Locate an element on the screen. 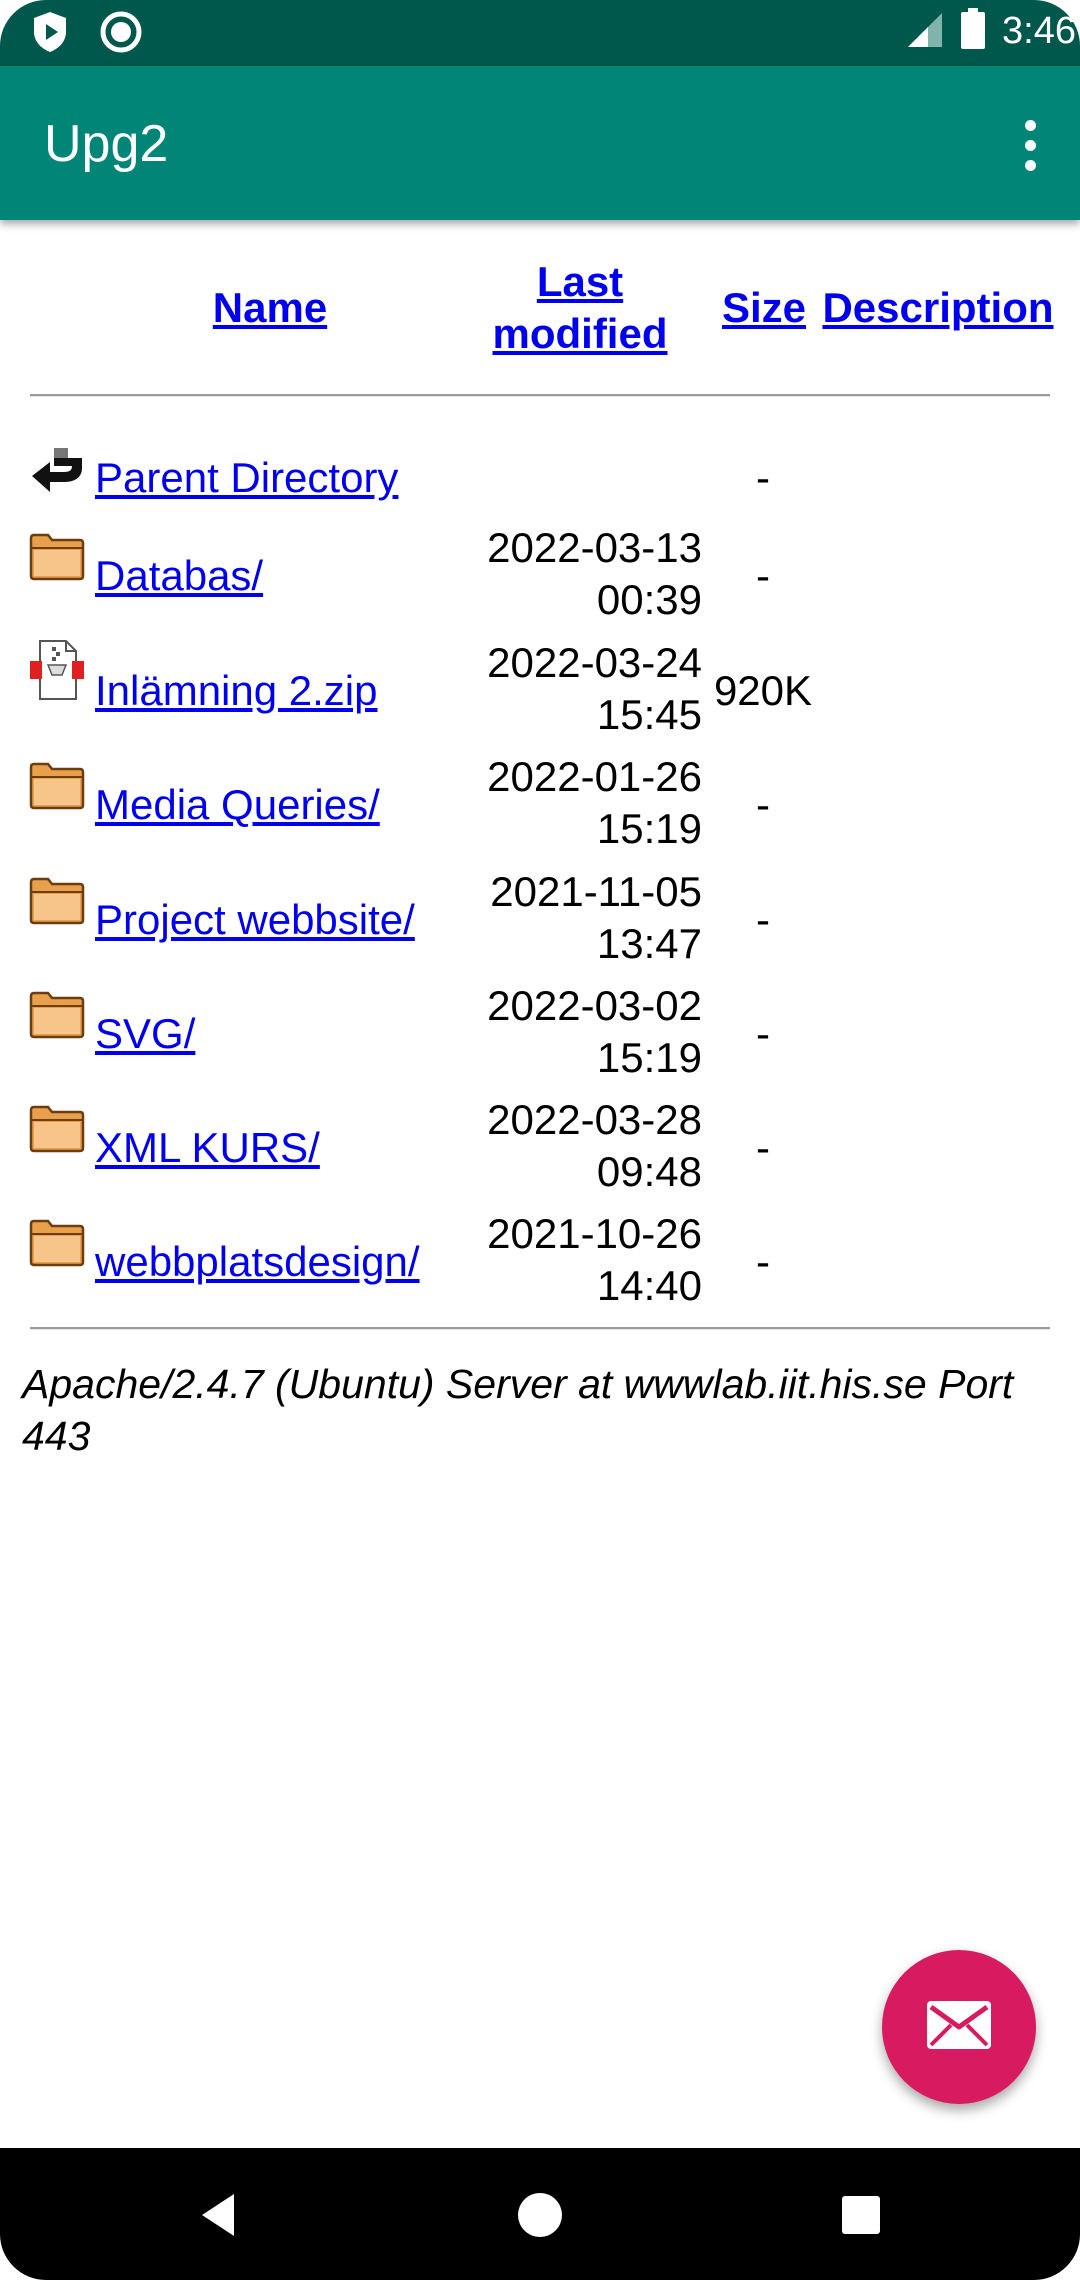 The image size is (1080, 2280). list-item: Media Queries/ 2022-01-26 15:19 - is located at coordinates (540, 791).